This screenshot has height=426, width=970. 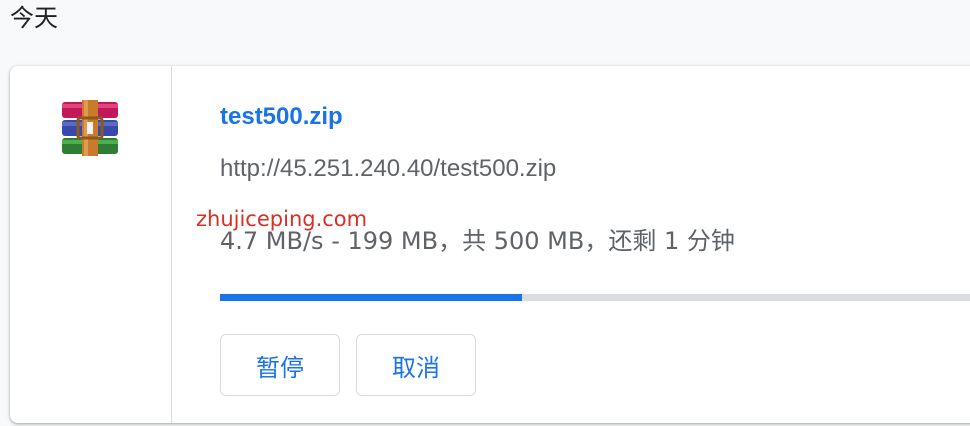 What do you see at coordinates (281, 117) in the screenshot?
I see `file-name-link: test500.zip` at bounding box center [281, 117].